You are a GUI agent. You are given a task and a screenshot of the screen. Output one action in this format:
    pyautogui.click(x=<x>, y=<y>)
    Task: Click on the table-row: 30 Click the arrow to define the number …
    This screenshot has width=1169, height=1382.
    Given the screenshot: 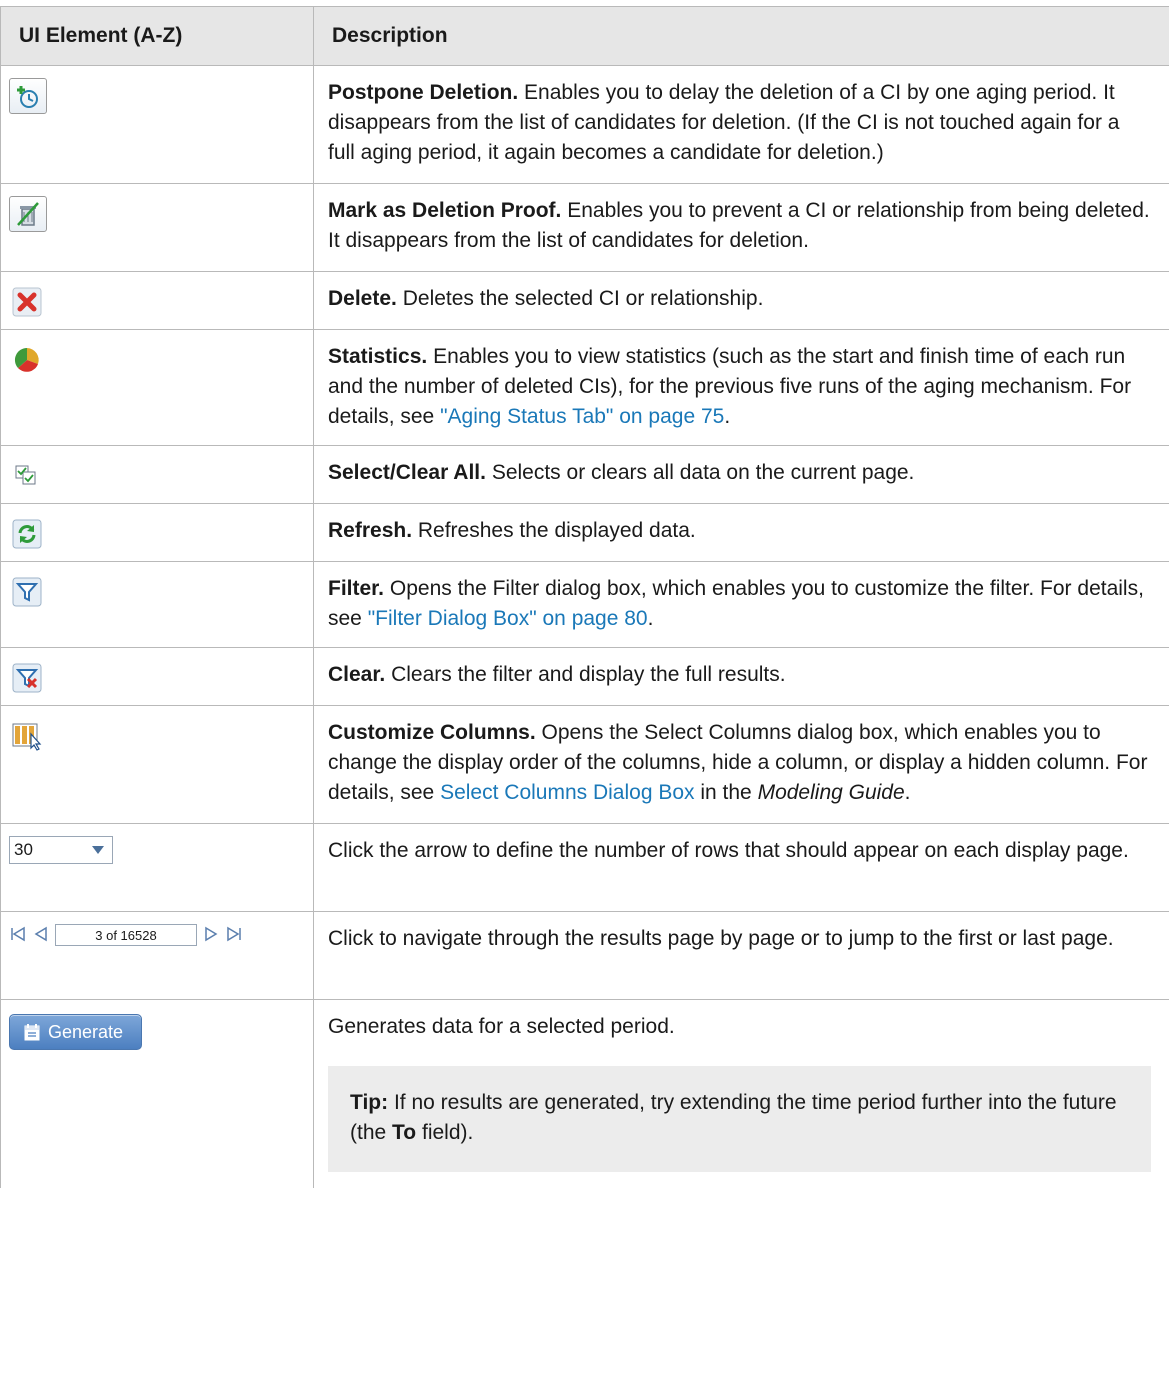 What is the action you would take?
    pyautogui.click(x=584, y=867)
    